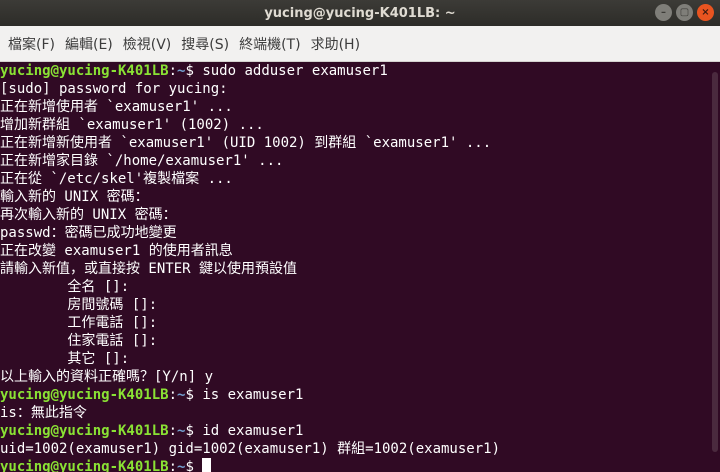  I want to click on close-button: ×, so click(705, 12).